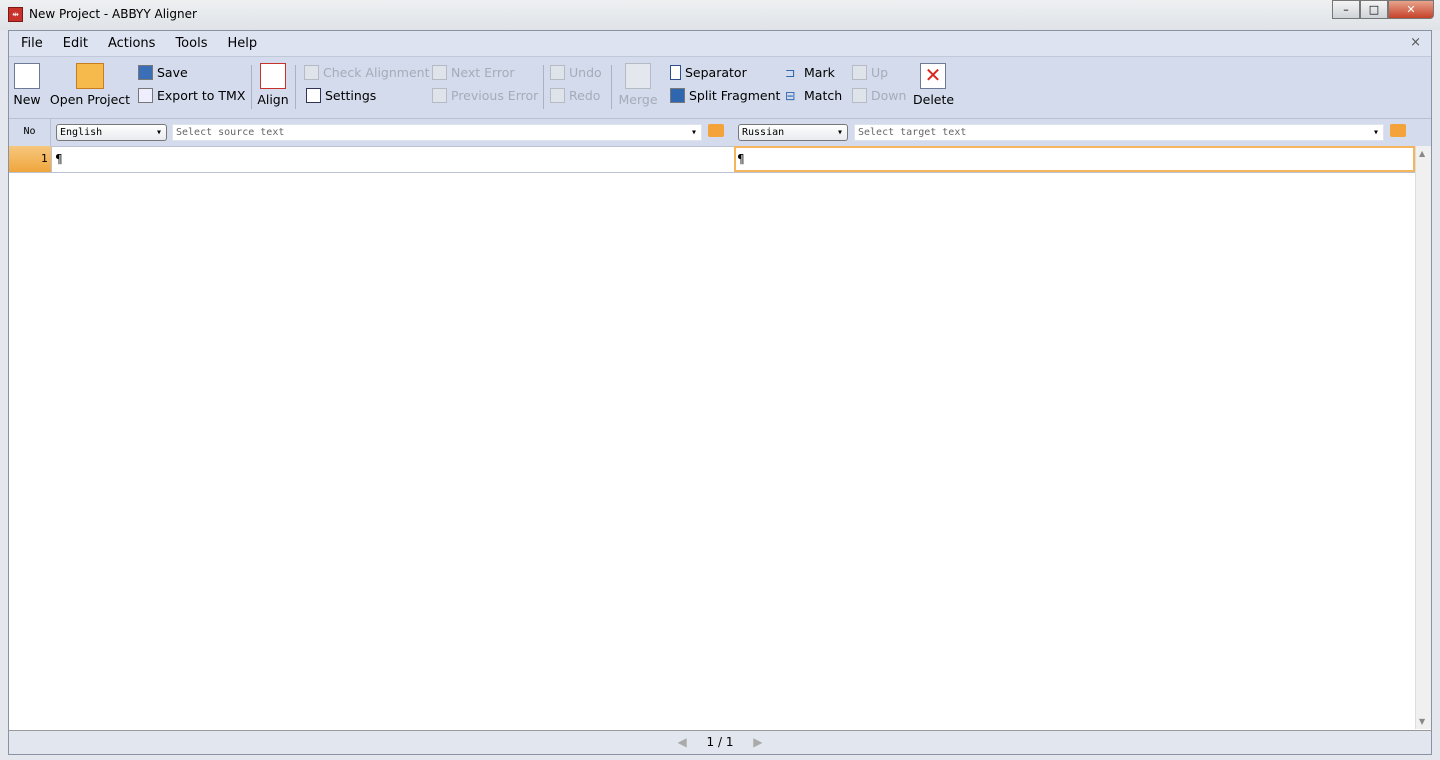 The width and height of the screenshot is (1440, 760). I want to click on new-button: New, so click(27, 85).